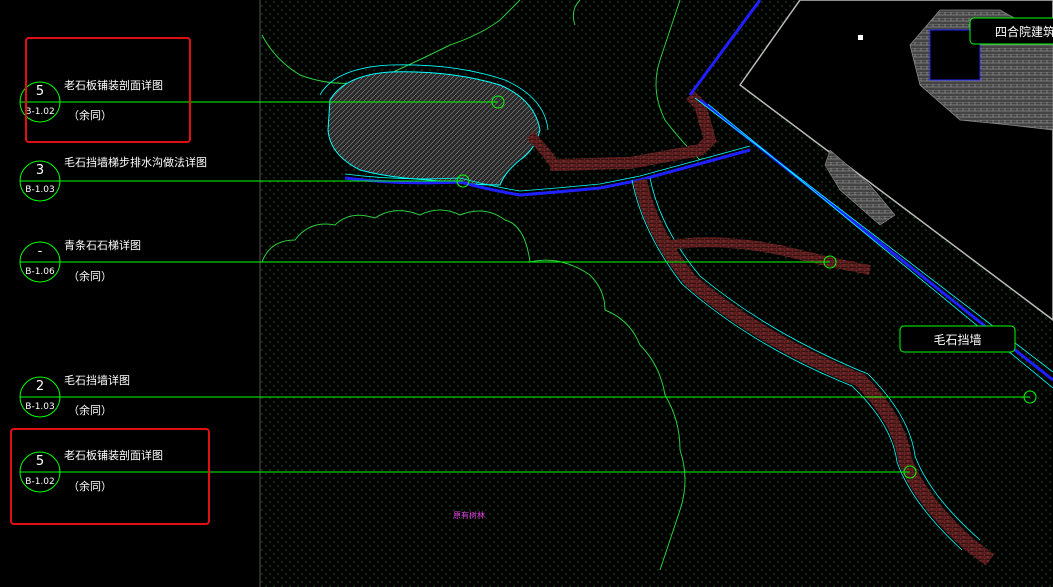  What do you see at coordinates (957, 340) in the screenshot?
I see `wall-tag-label: 毛石挡墙` at bounding box center [957, 340].